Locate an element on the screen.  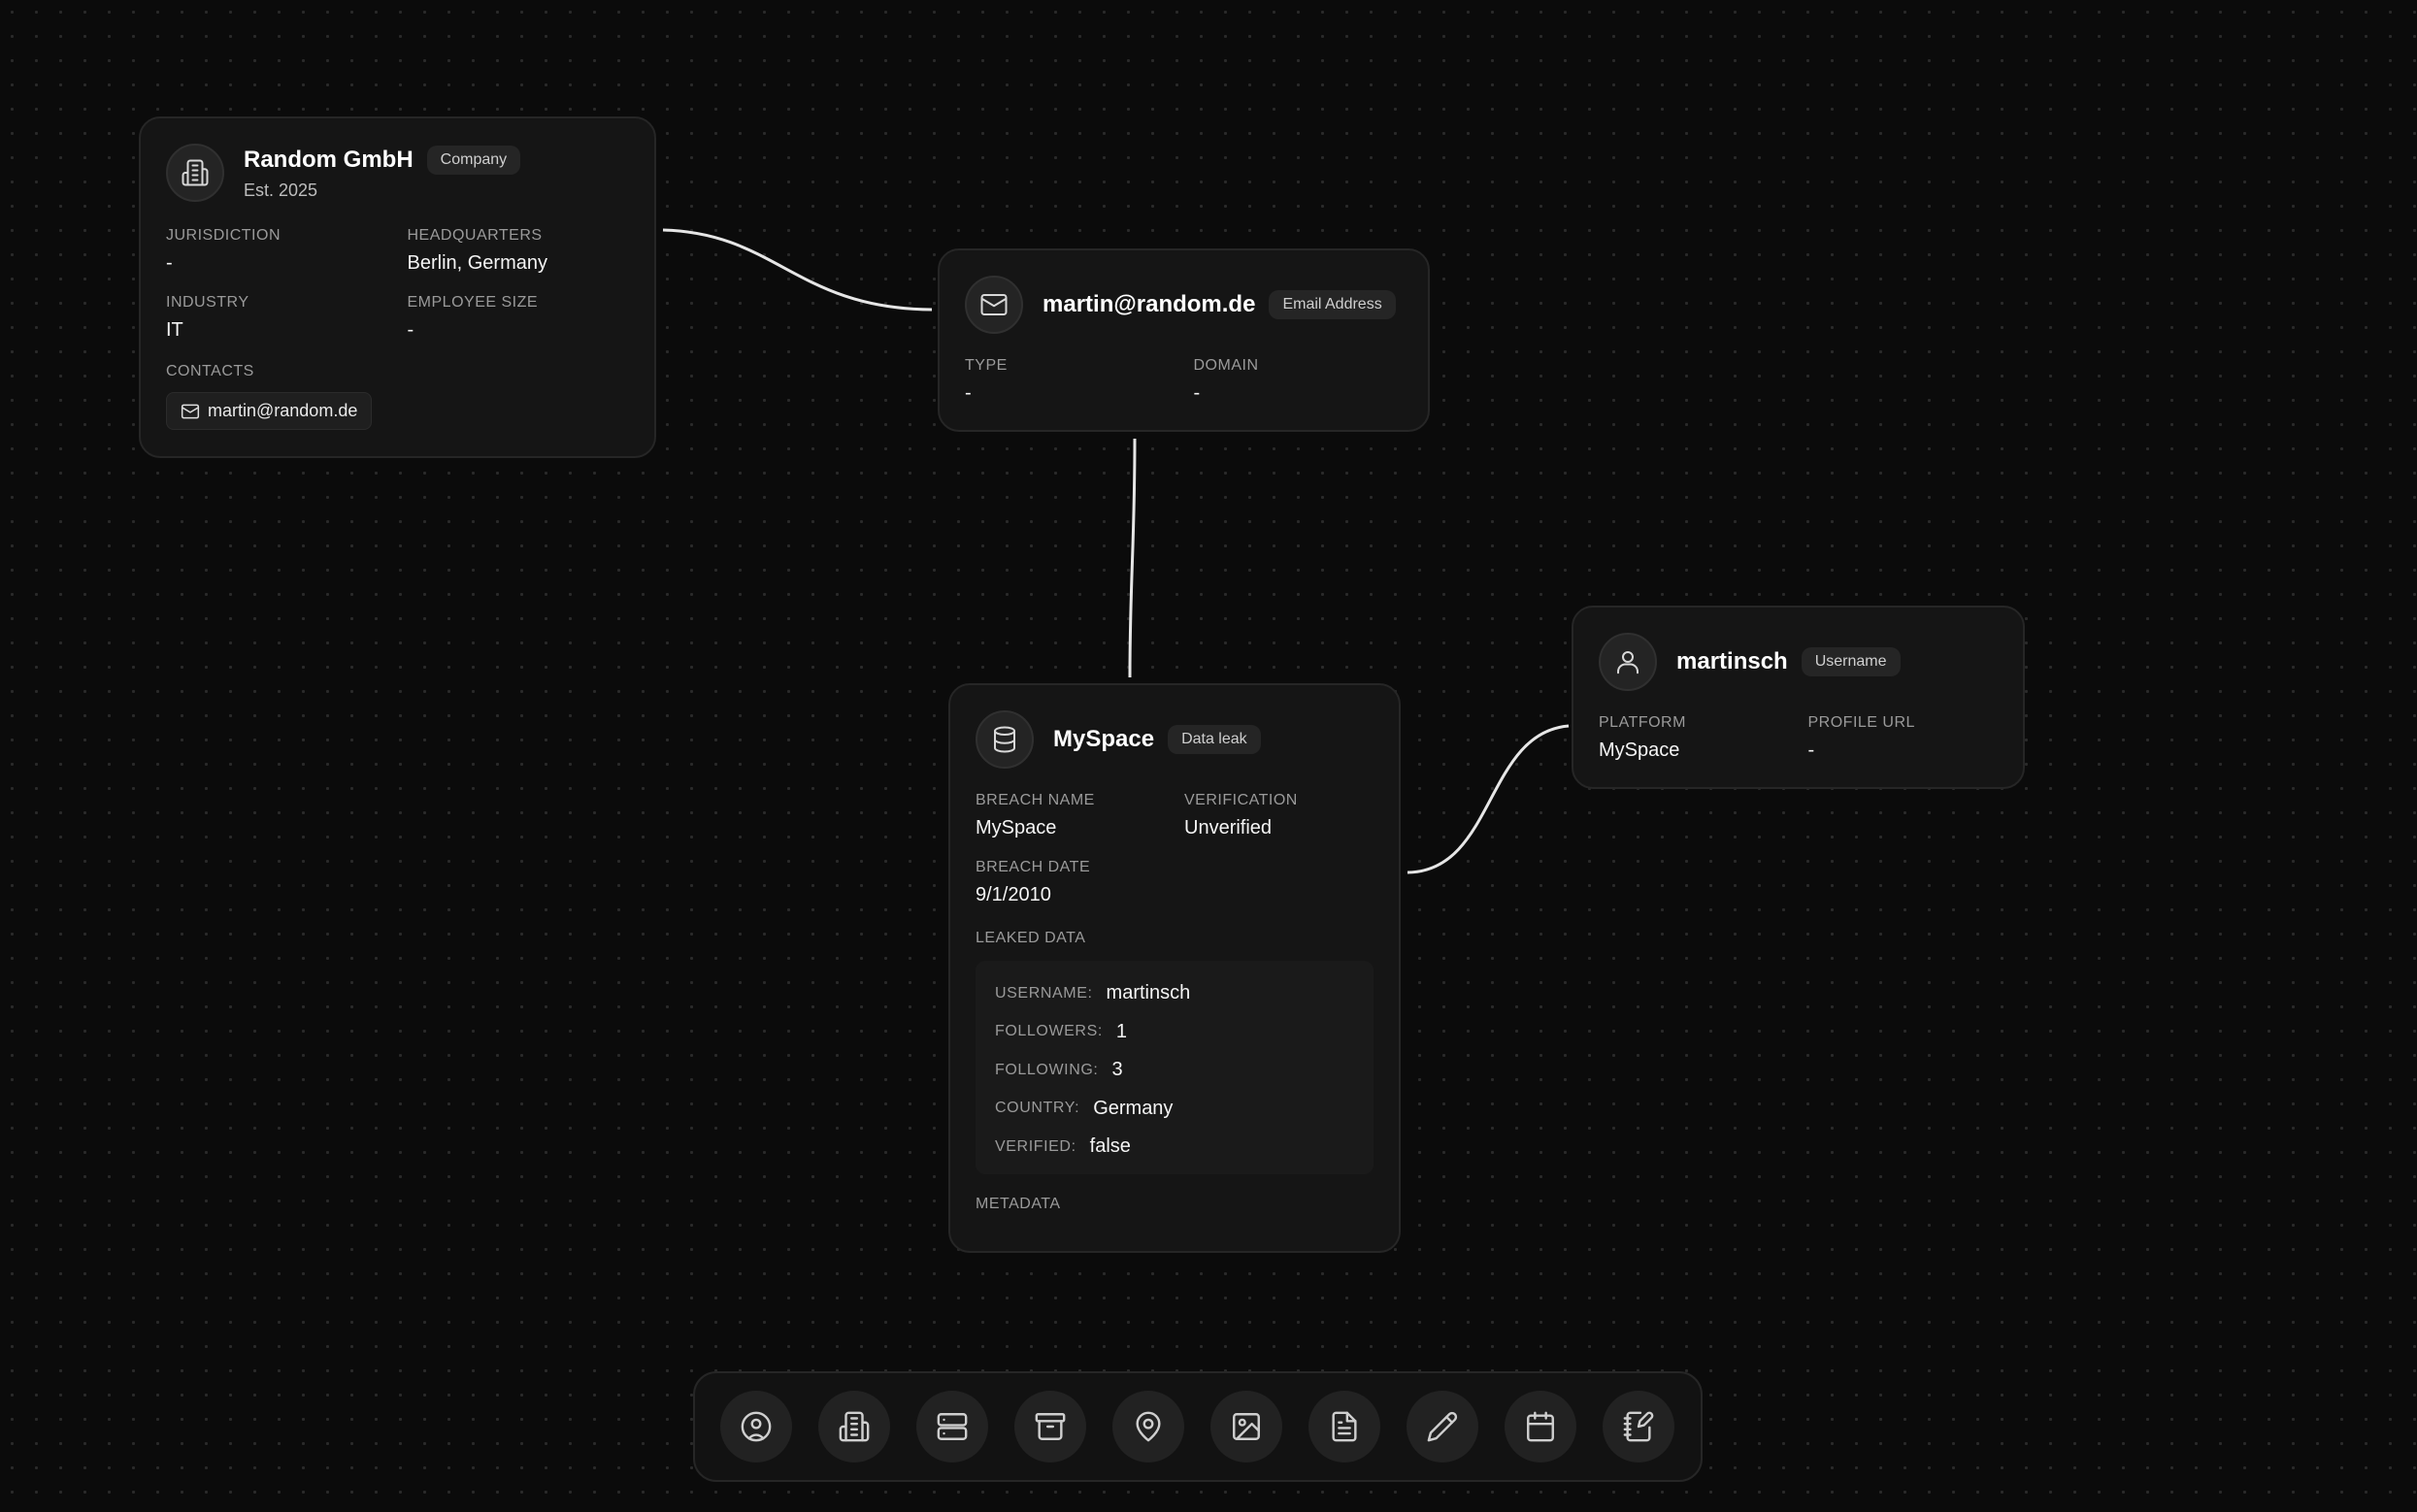
node-type-badge: Data leak is located at coordinates (1214, 739).